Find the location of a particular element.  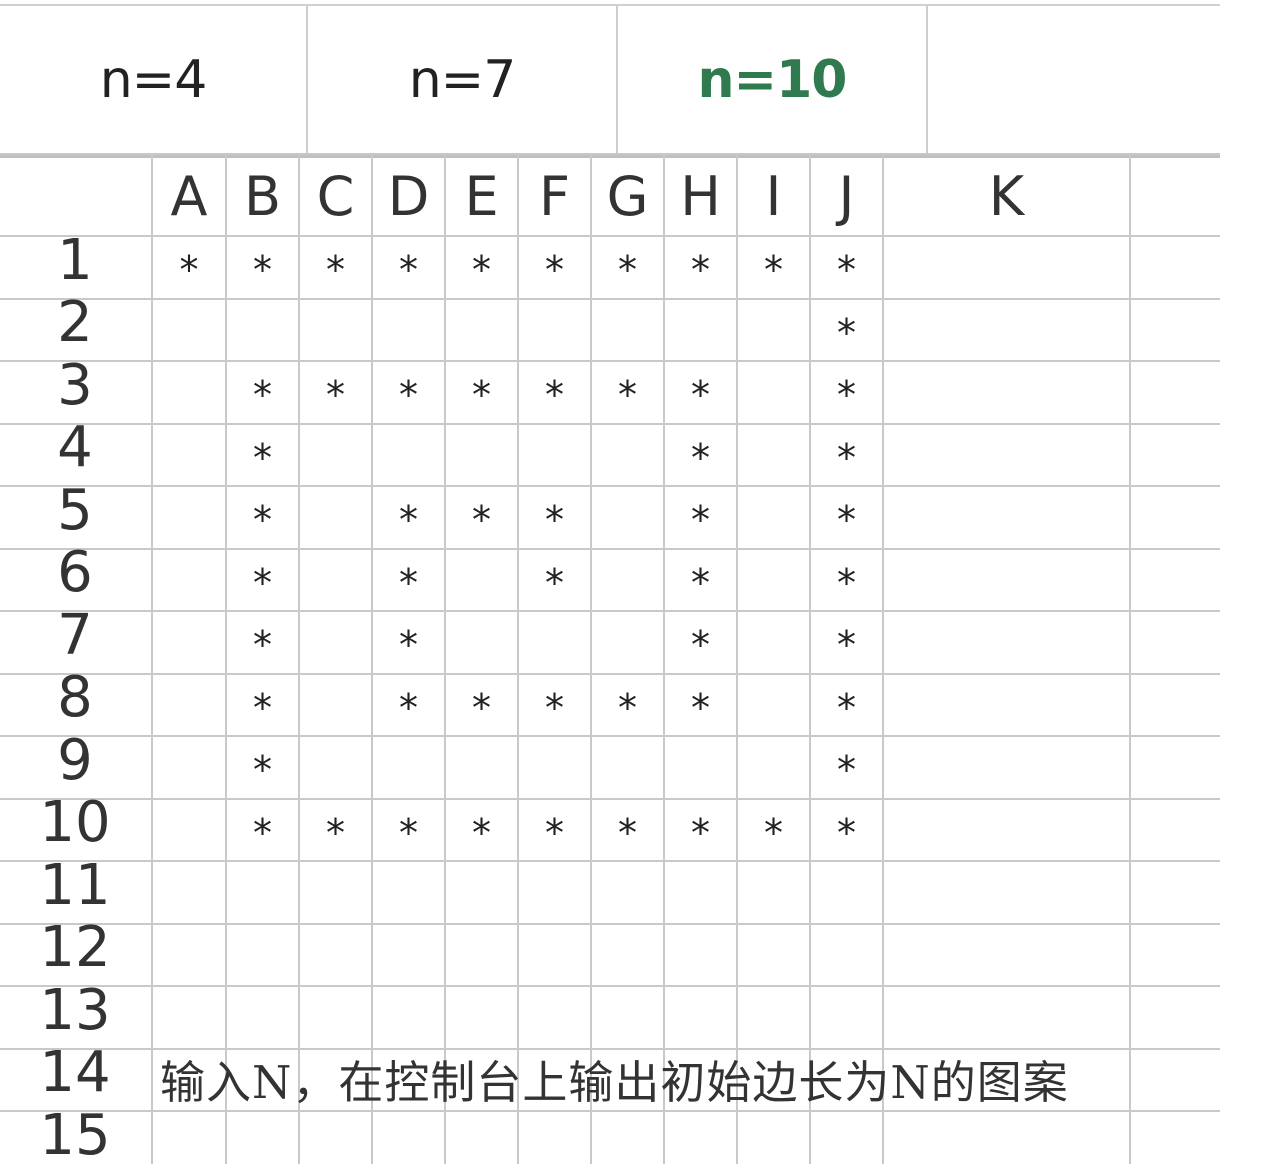

column-header-g: G is located at coordinates (627, 196).